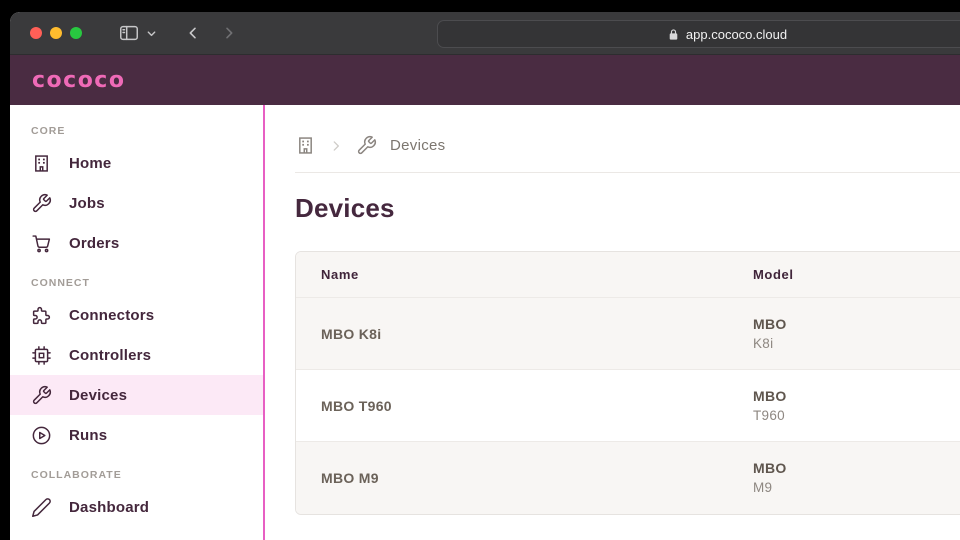  Describe the element at coordinates (136, 395) in the screenshot. I see `sidebar-item-devices: Devices` at that location.